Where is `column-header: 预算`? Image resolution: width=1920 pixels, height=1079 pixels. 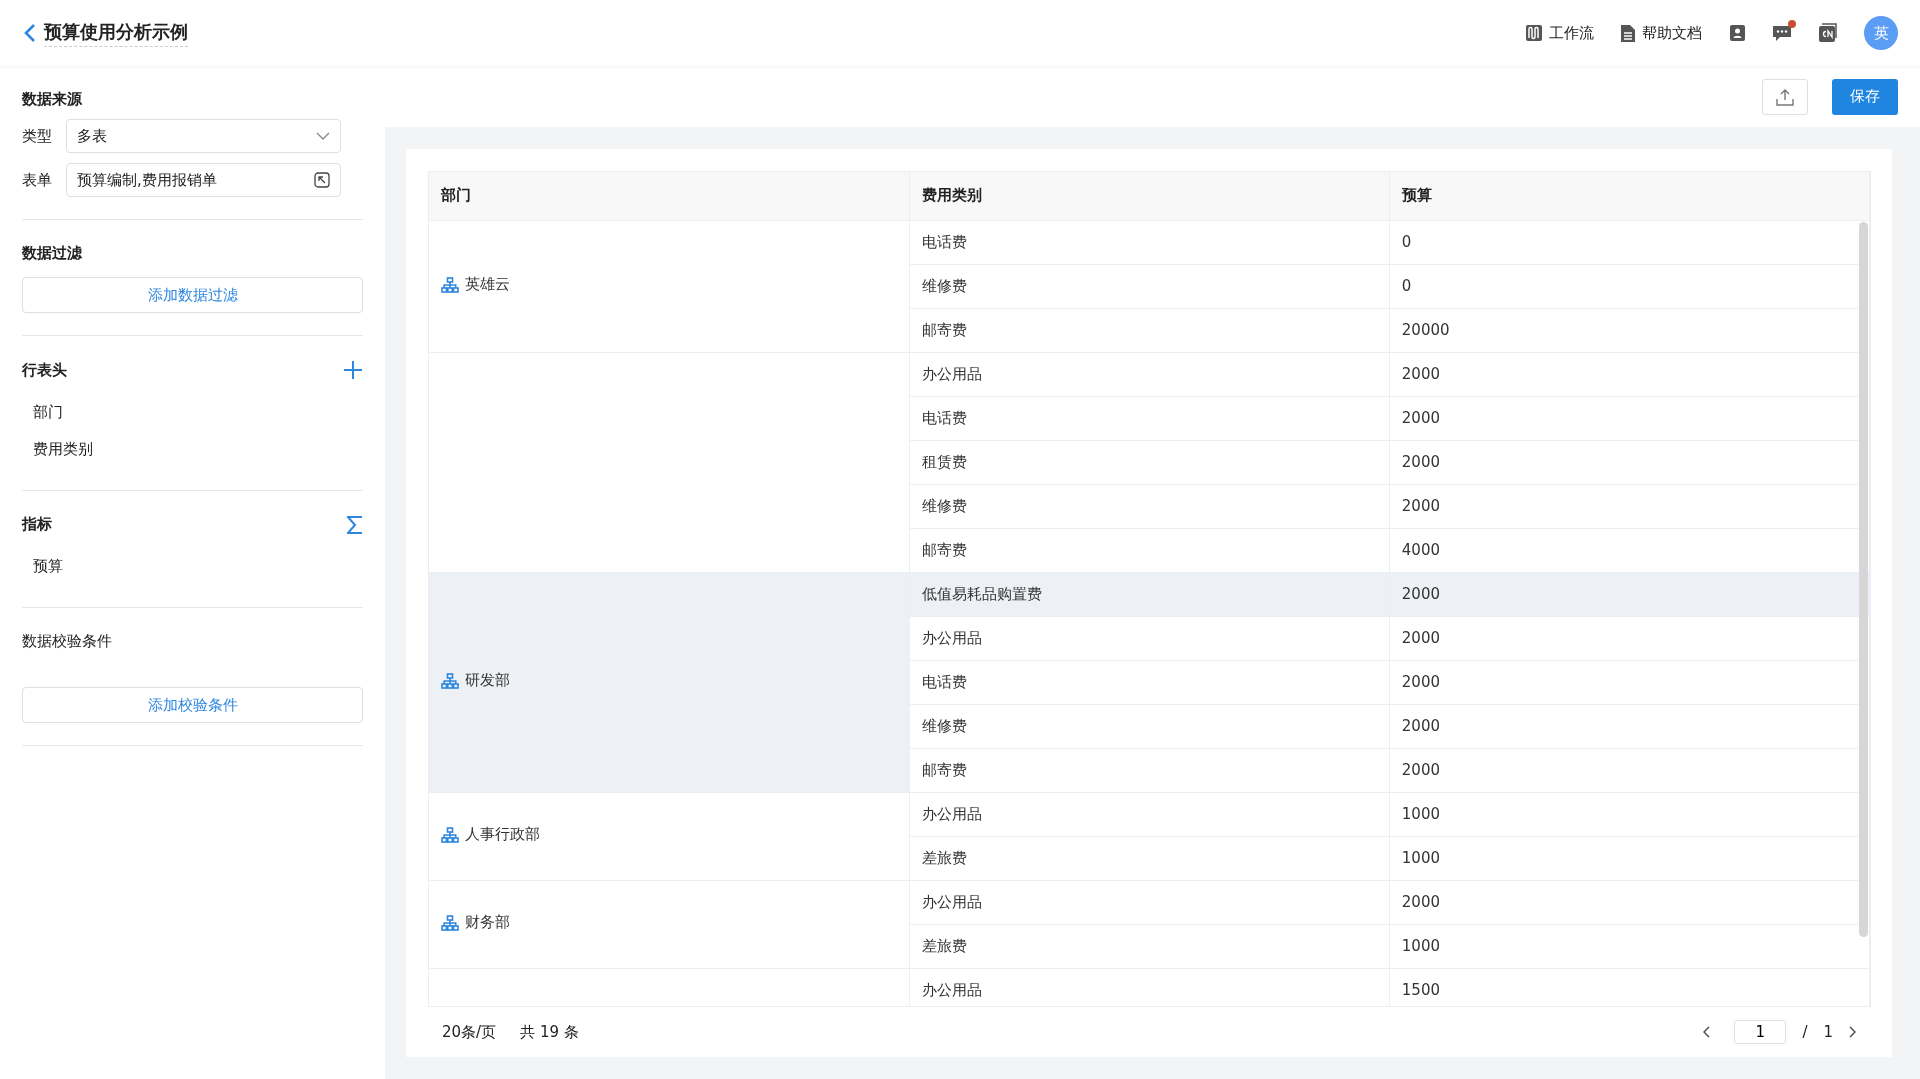
column-header: 预算 is located at coordinates (1629, 196).